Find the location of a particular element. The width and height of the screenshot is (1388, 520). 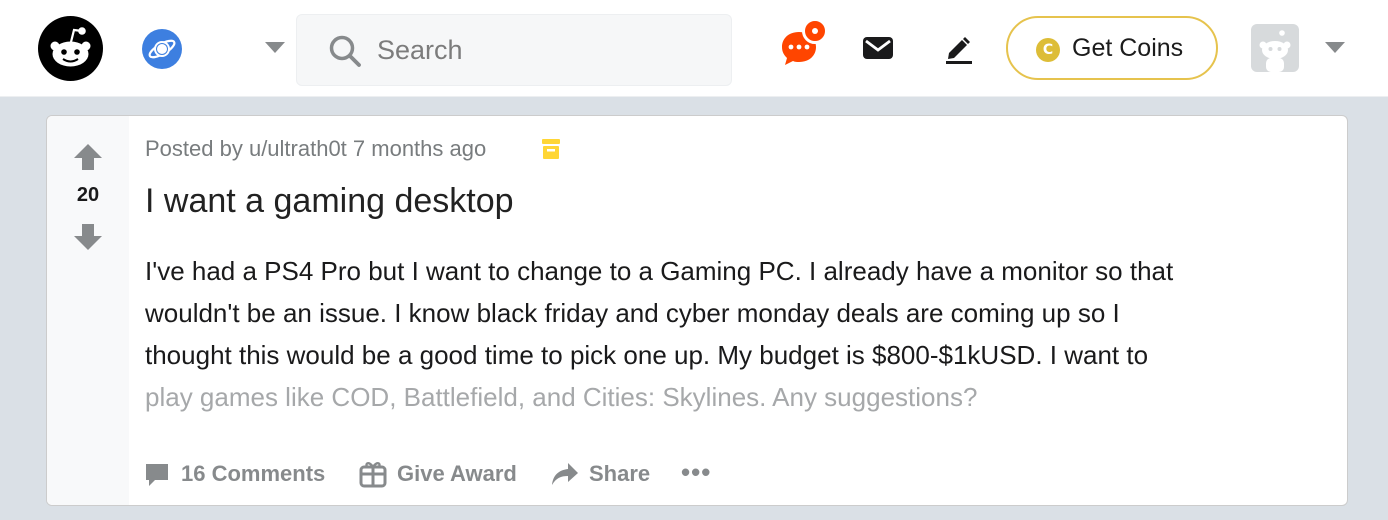

planet-icon is located at coordinates (162, 49).